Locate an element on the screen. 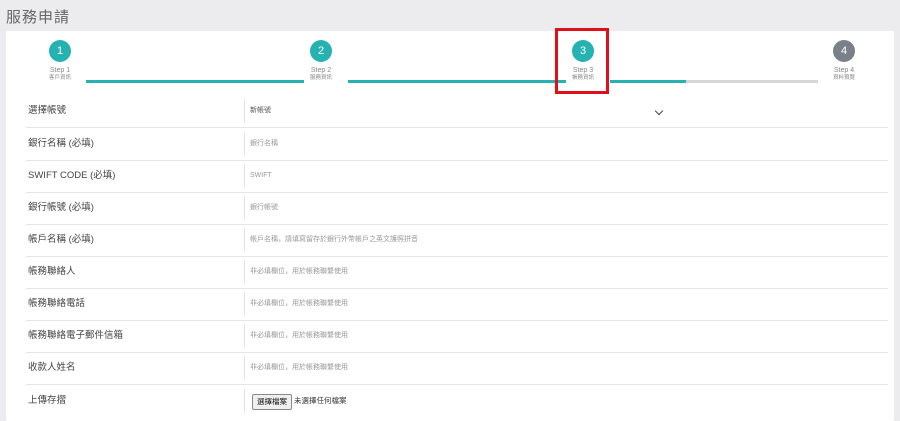  account-name-label: 帳戶名稱 (必填) is located at coordinates (61, 239).